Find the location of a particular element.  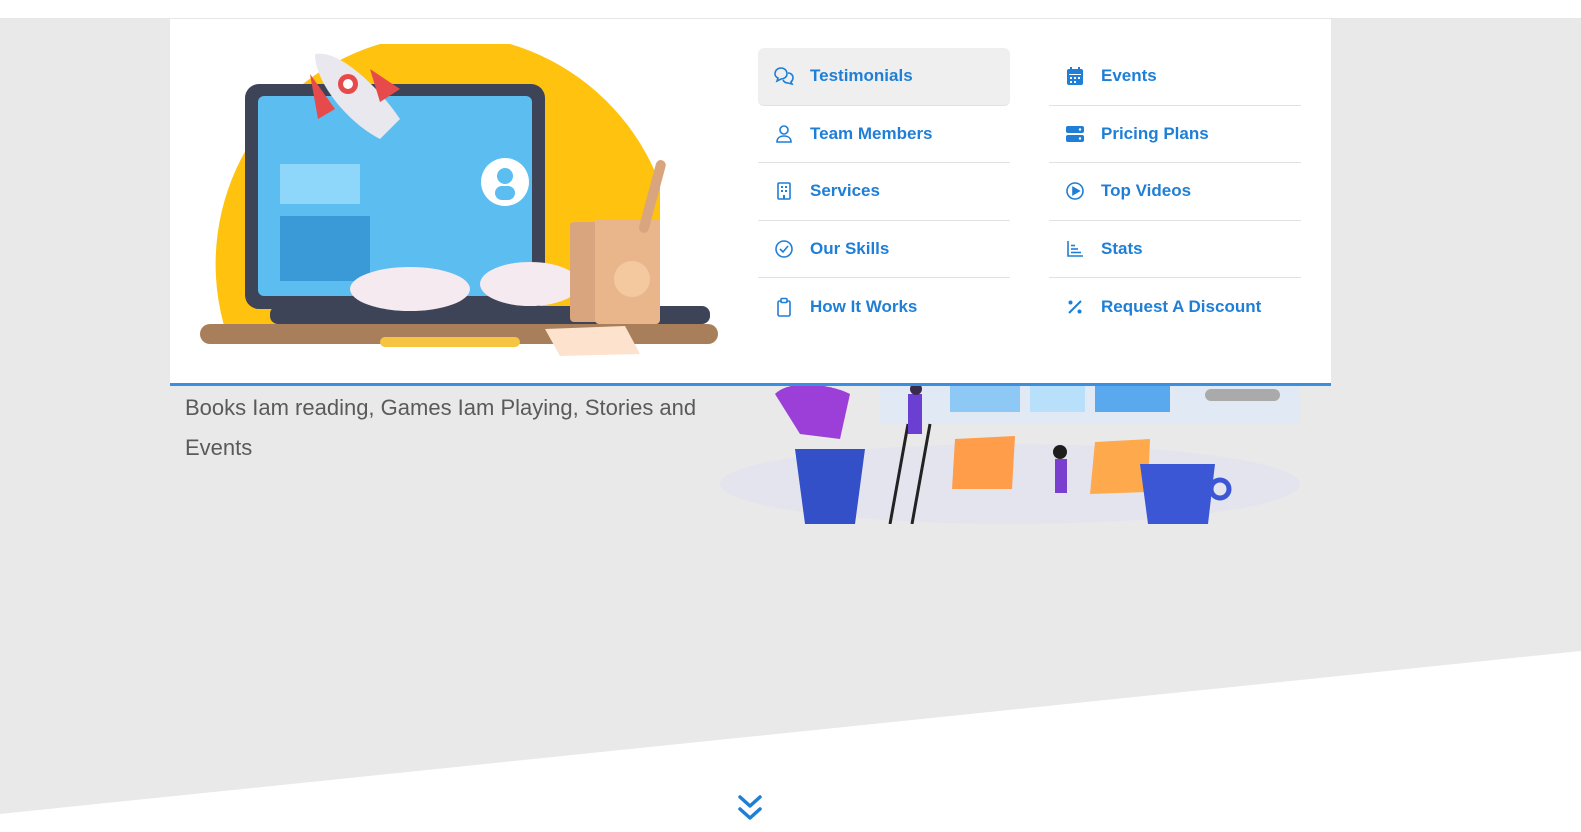

menu-item-request-a-discount: Request A Discount is located at coordinates (1175, 307).